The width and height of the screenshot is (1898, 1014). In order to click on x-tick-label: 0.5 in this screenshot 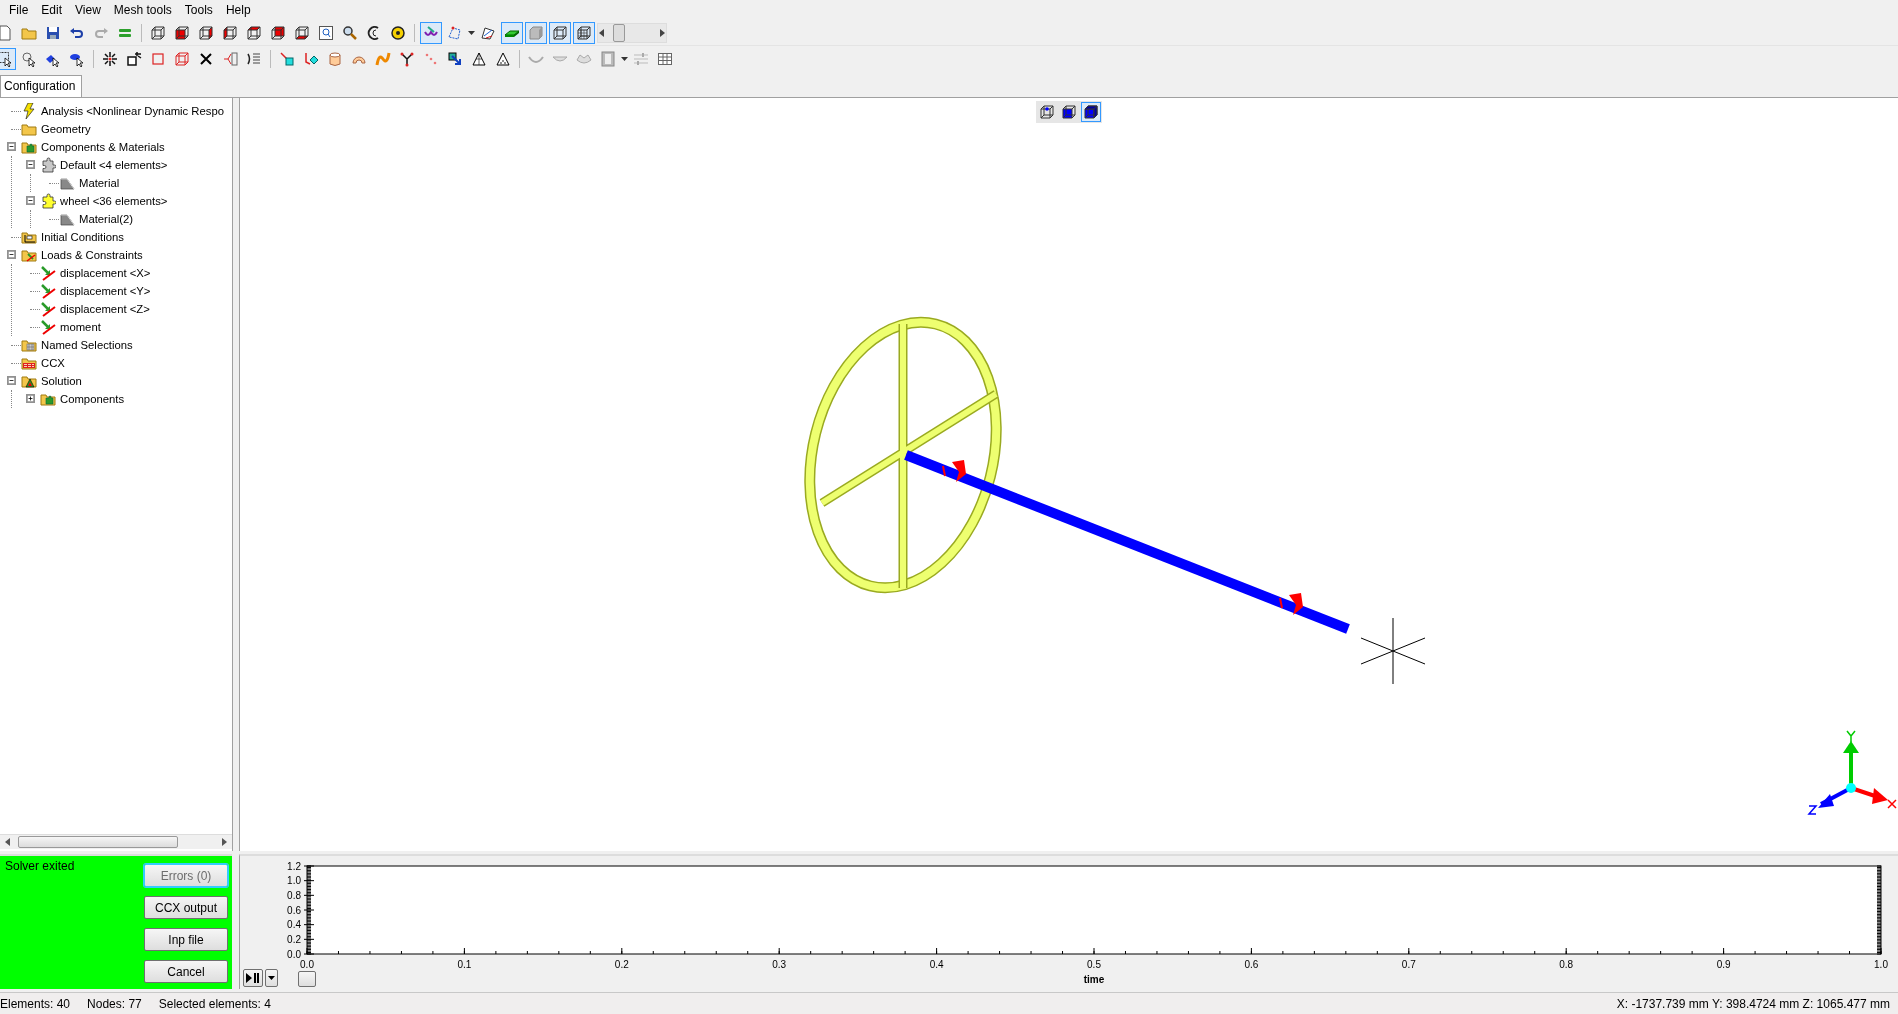, I will do `click(1094, 965)`.